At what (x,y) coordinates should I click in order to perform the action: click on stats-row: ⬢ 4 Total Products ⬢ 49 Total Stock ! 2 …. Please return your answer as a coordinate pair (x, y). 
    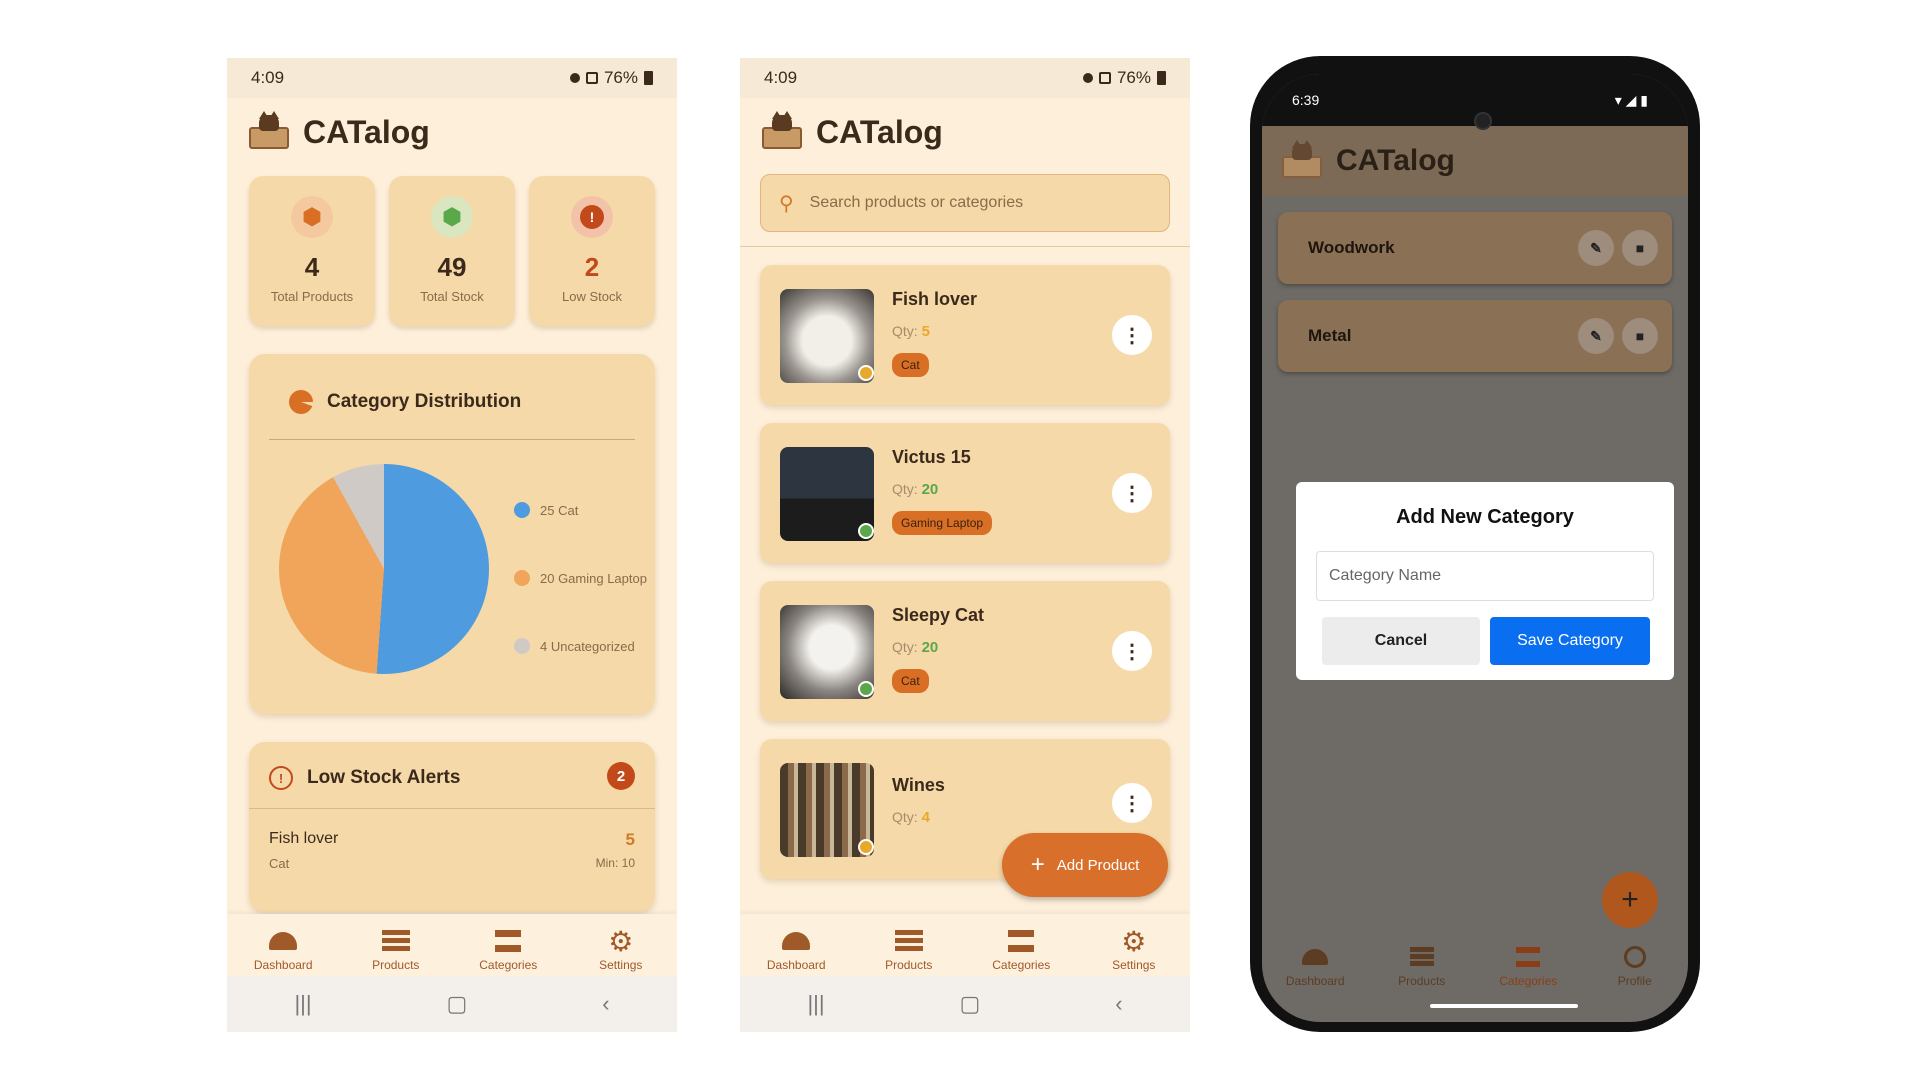
    Looking at the image, I should click on (452, 246).